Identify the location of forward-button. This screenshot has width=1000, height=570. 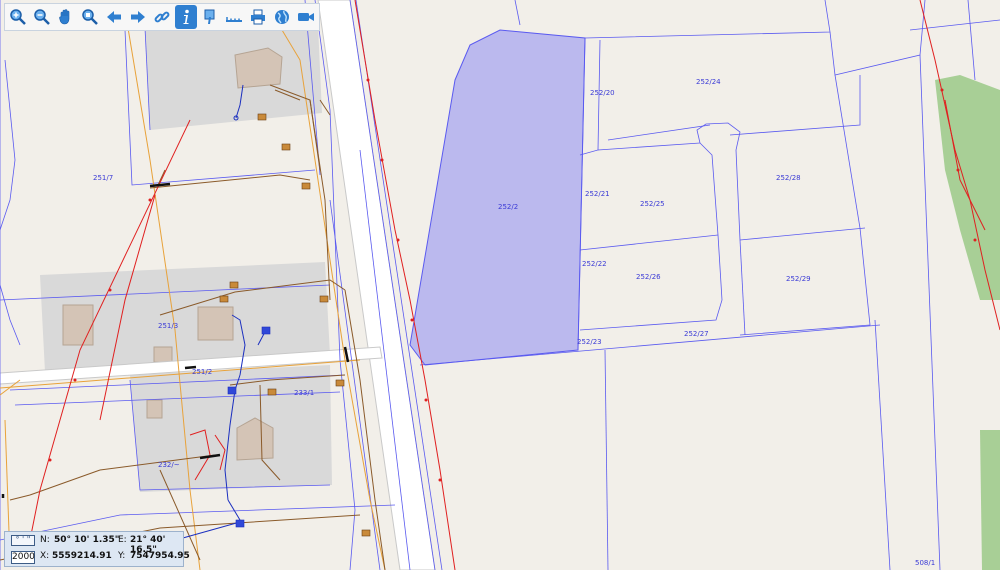
(138, 17).